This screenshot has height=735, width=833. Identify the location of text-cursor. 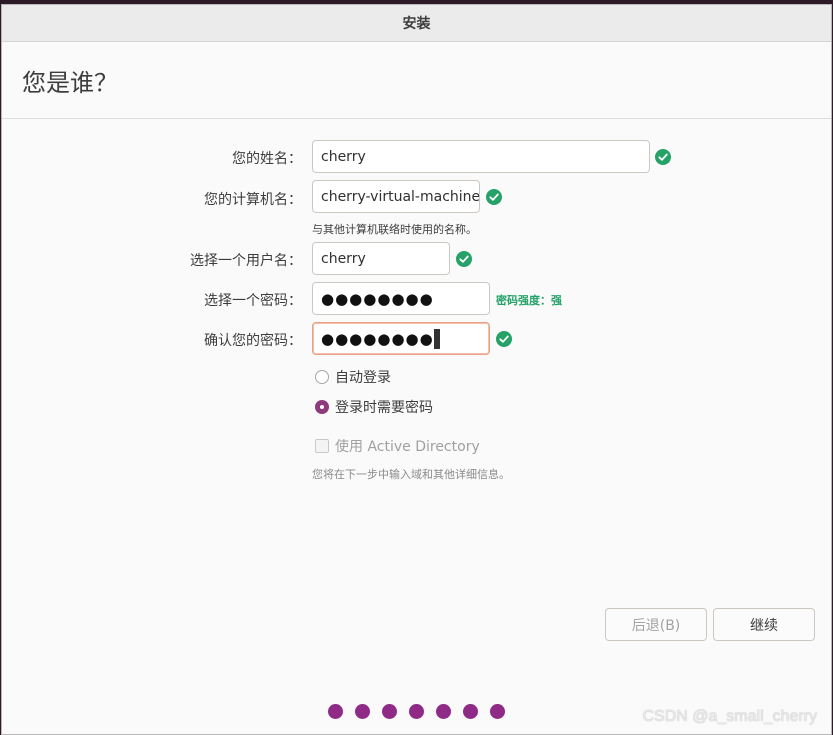
(436, 338).